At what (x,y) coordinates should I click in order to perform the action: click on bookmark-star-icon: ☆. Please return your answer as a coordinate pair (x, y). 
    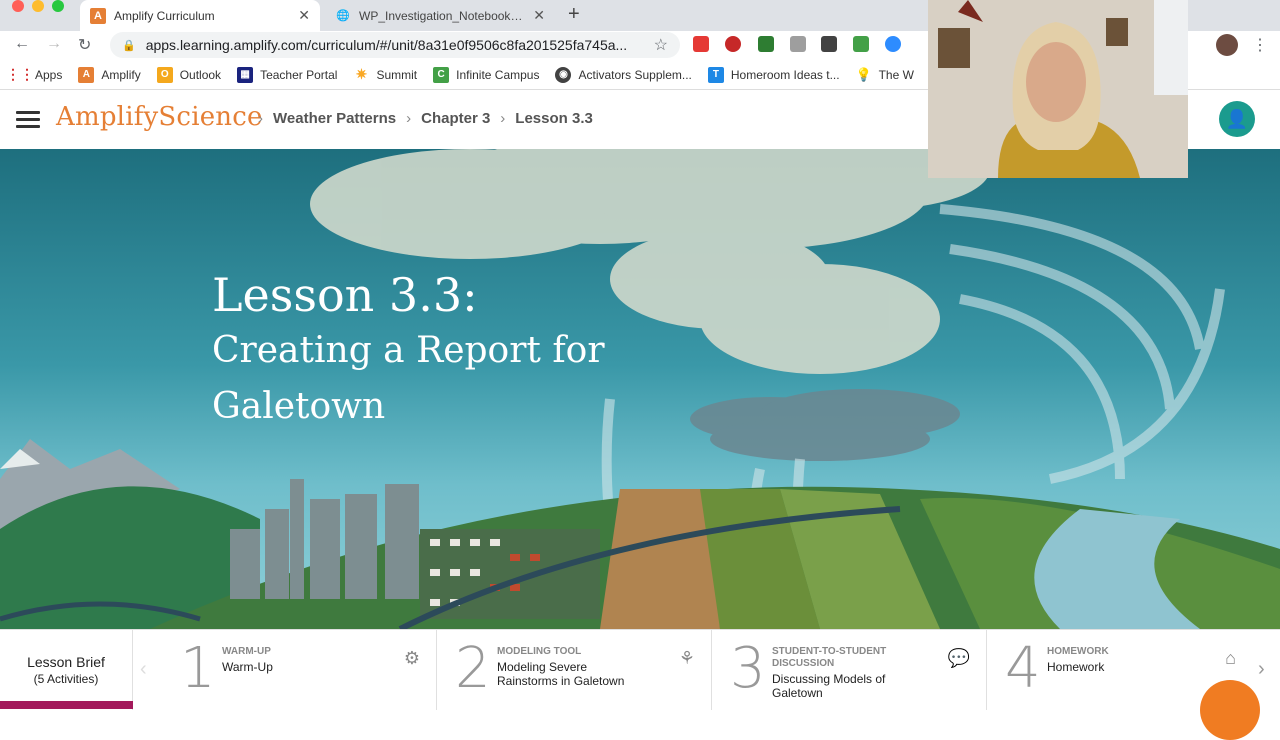
    Looking at the image, I should click on (661, 45).